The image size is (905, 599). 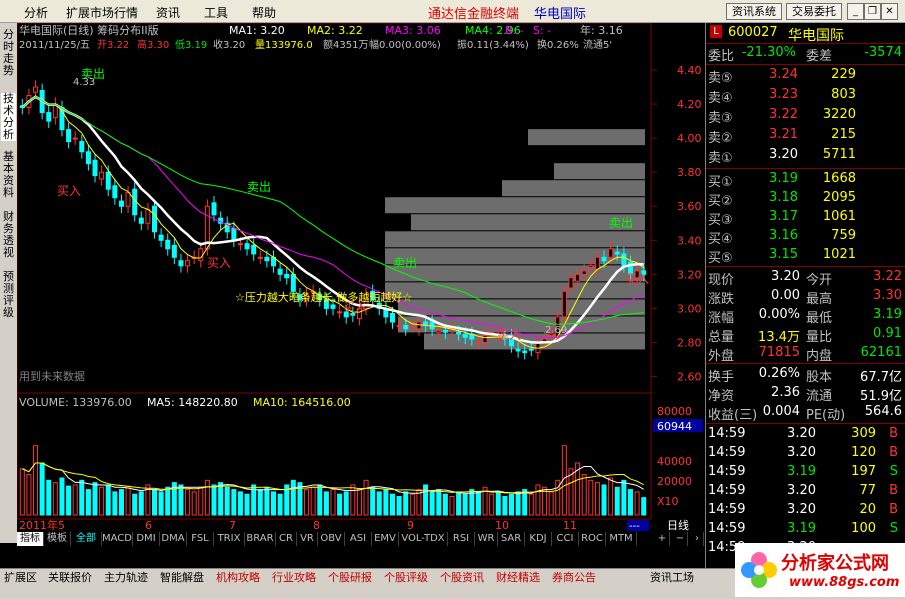 What do you see at coordinates (727, 433) in the screenshot?
I see `tick-time: 14:59` at bounding box center [727, 433].